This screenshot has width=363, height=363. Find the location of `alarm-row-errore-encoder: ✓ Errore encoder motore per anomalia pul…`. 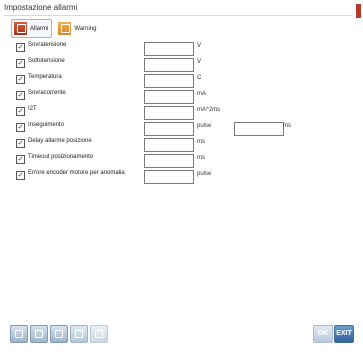

alarm-row-errore-encoder: ✓ Errore encoder motore per anomalia pul… is located at coordinates (180, 176).